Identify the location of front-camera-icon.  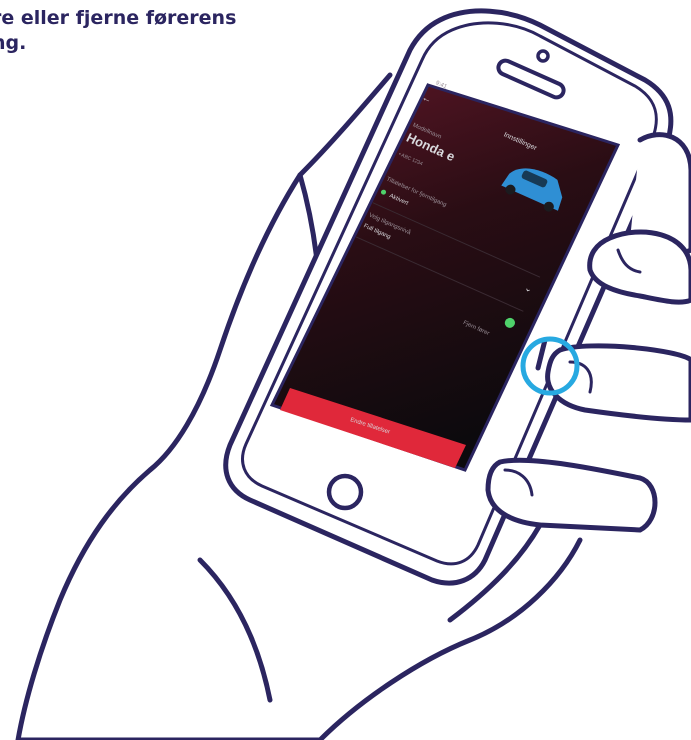
(543, 56).